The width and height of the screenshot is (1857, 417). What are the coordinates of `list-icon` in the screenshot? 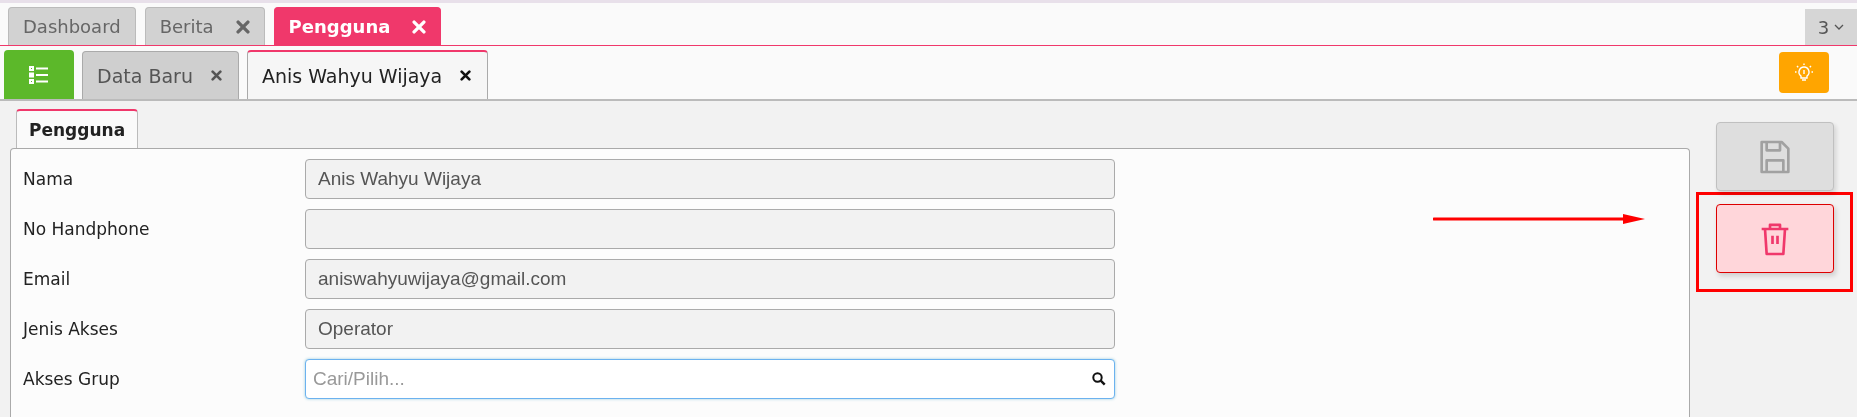 It's located at (39, 74).